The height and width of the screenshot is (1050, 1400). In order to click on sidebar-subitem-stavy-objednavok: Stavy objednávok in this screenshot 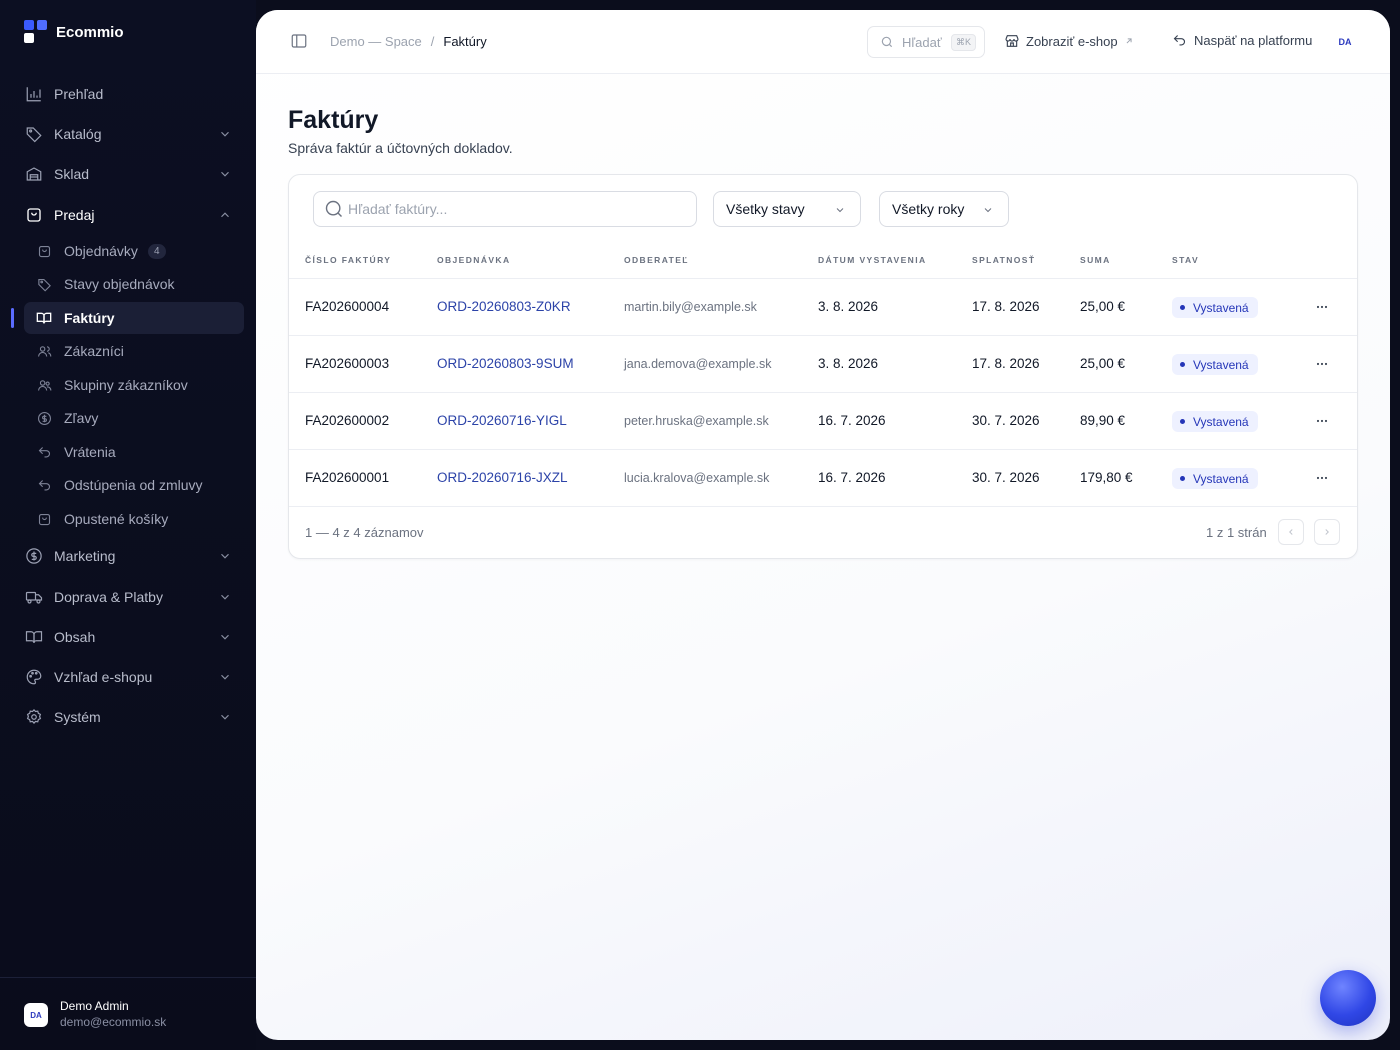, I will do `click(134, 284)`.